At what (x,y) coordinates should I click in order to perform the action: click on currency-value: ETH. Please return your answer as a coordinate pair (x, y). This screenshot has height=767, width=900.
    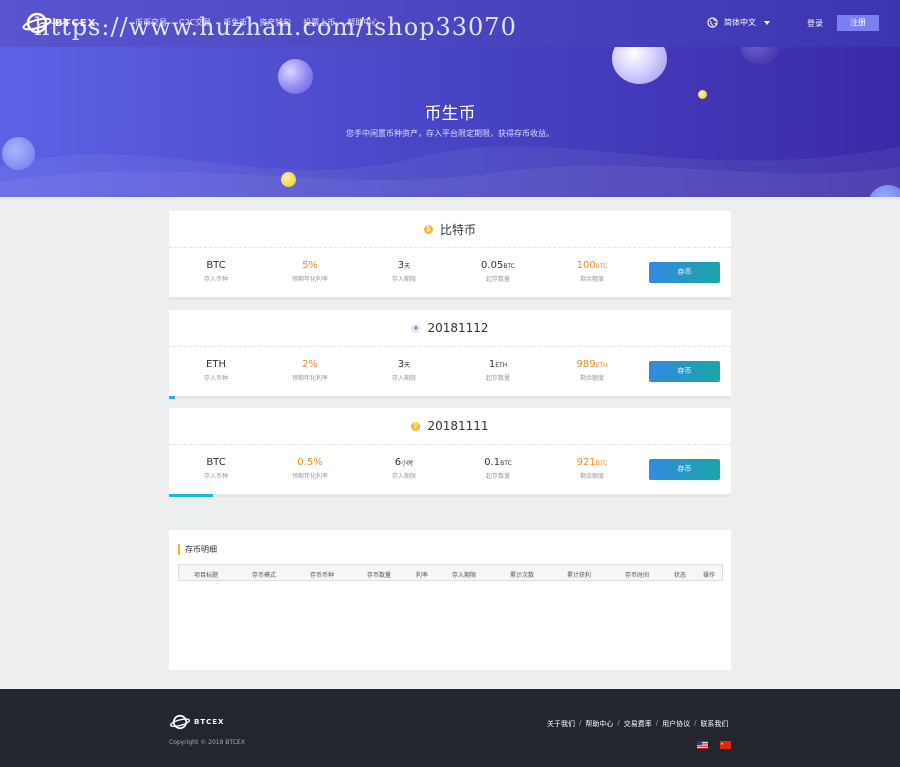
    Looking at the image, I should click on (216, 364).